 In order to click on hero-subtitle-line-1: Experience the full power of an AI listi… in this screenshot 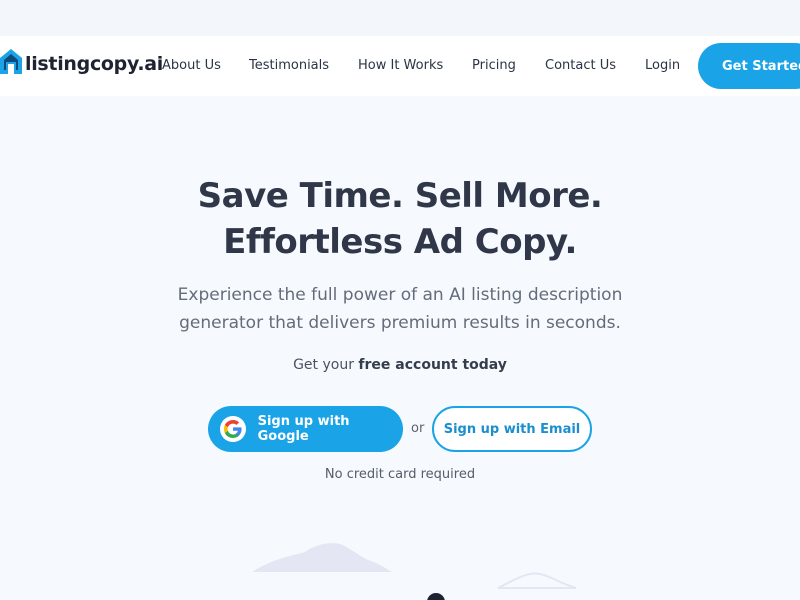, I will do `click(400, 295)`.